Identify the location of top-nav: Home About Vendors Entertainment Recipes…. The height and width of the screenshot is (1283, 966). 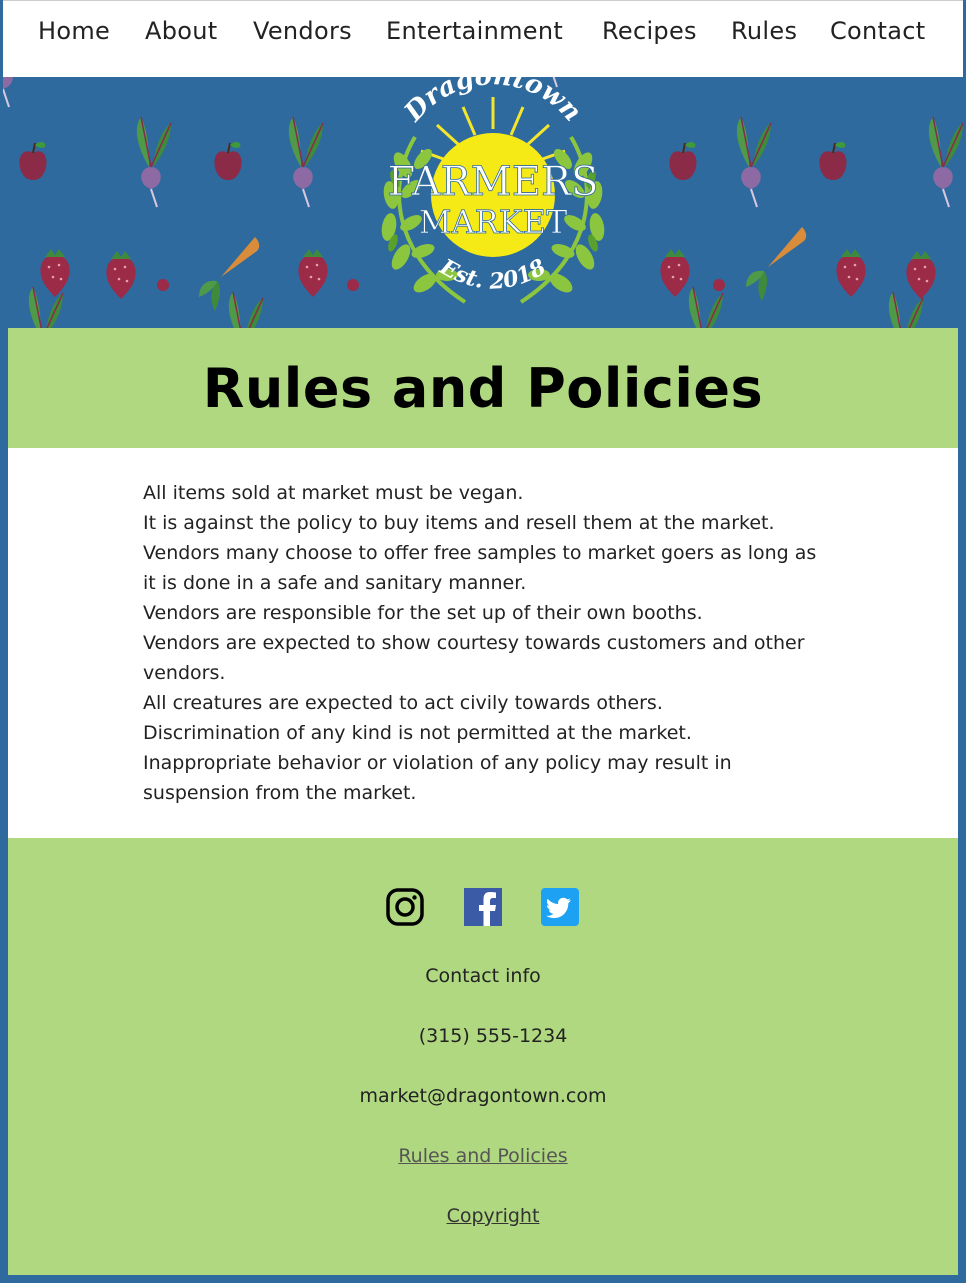
(483, 39).